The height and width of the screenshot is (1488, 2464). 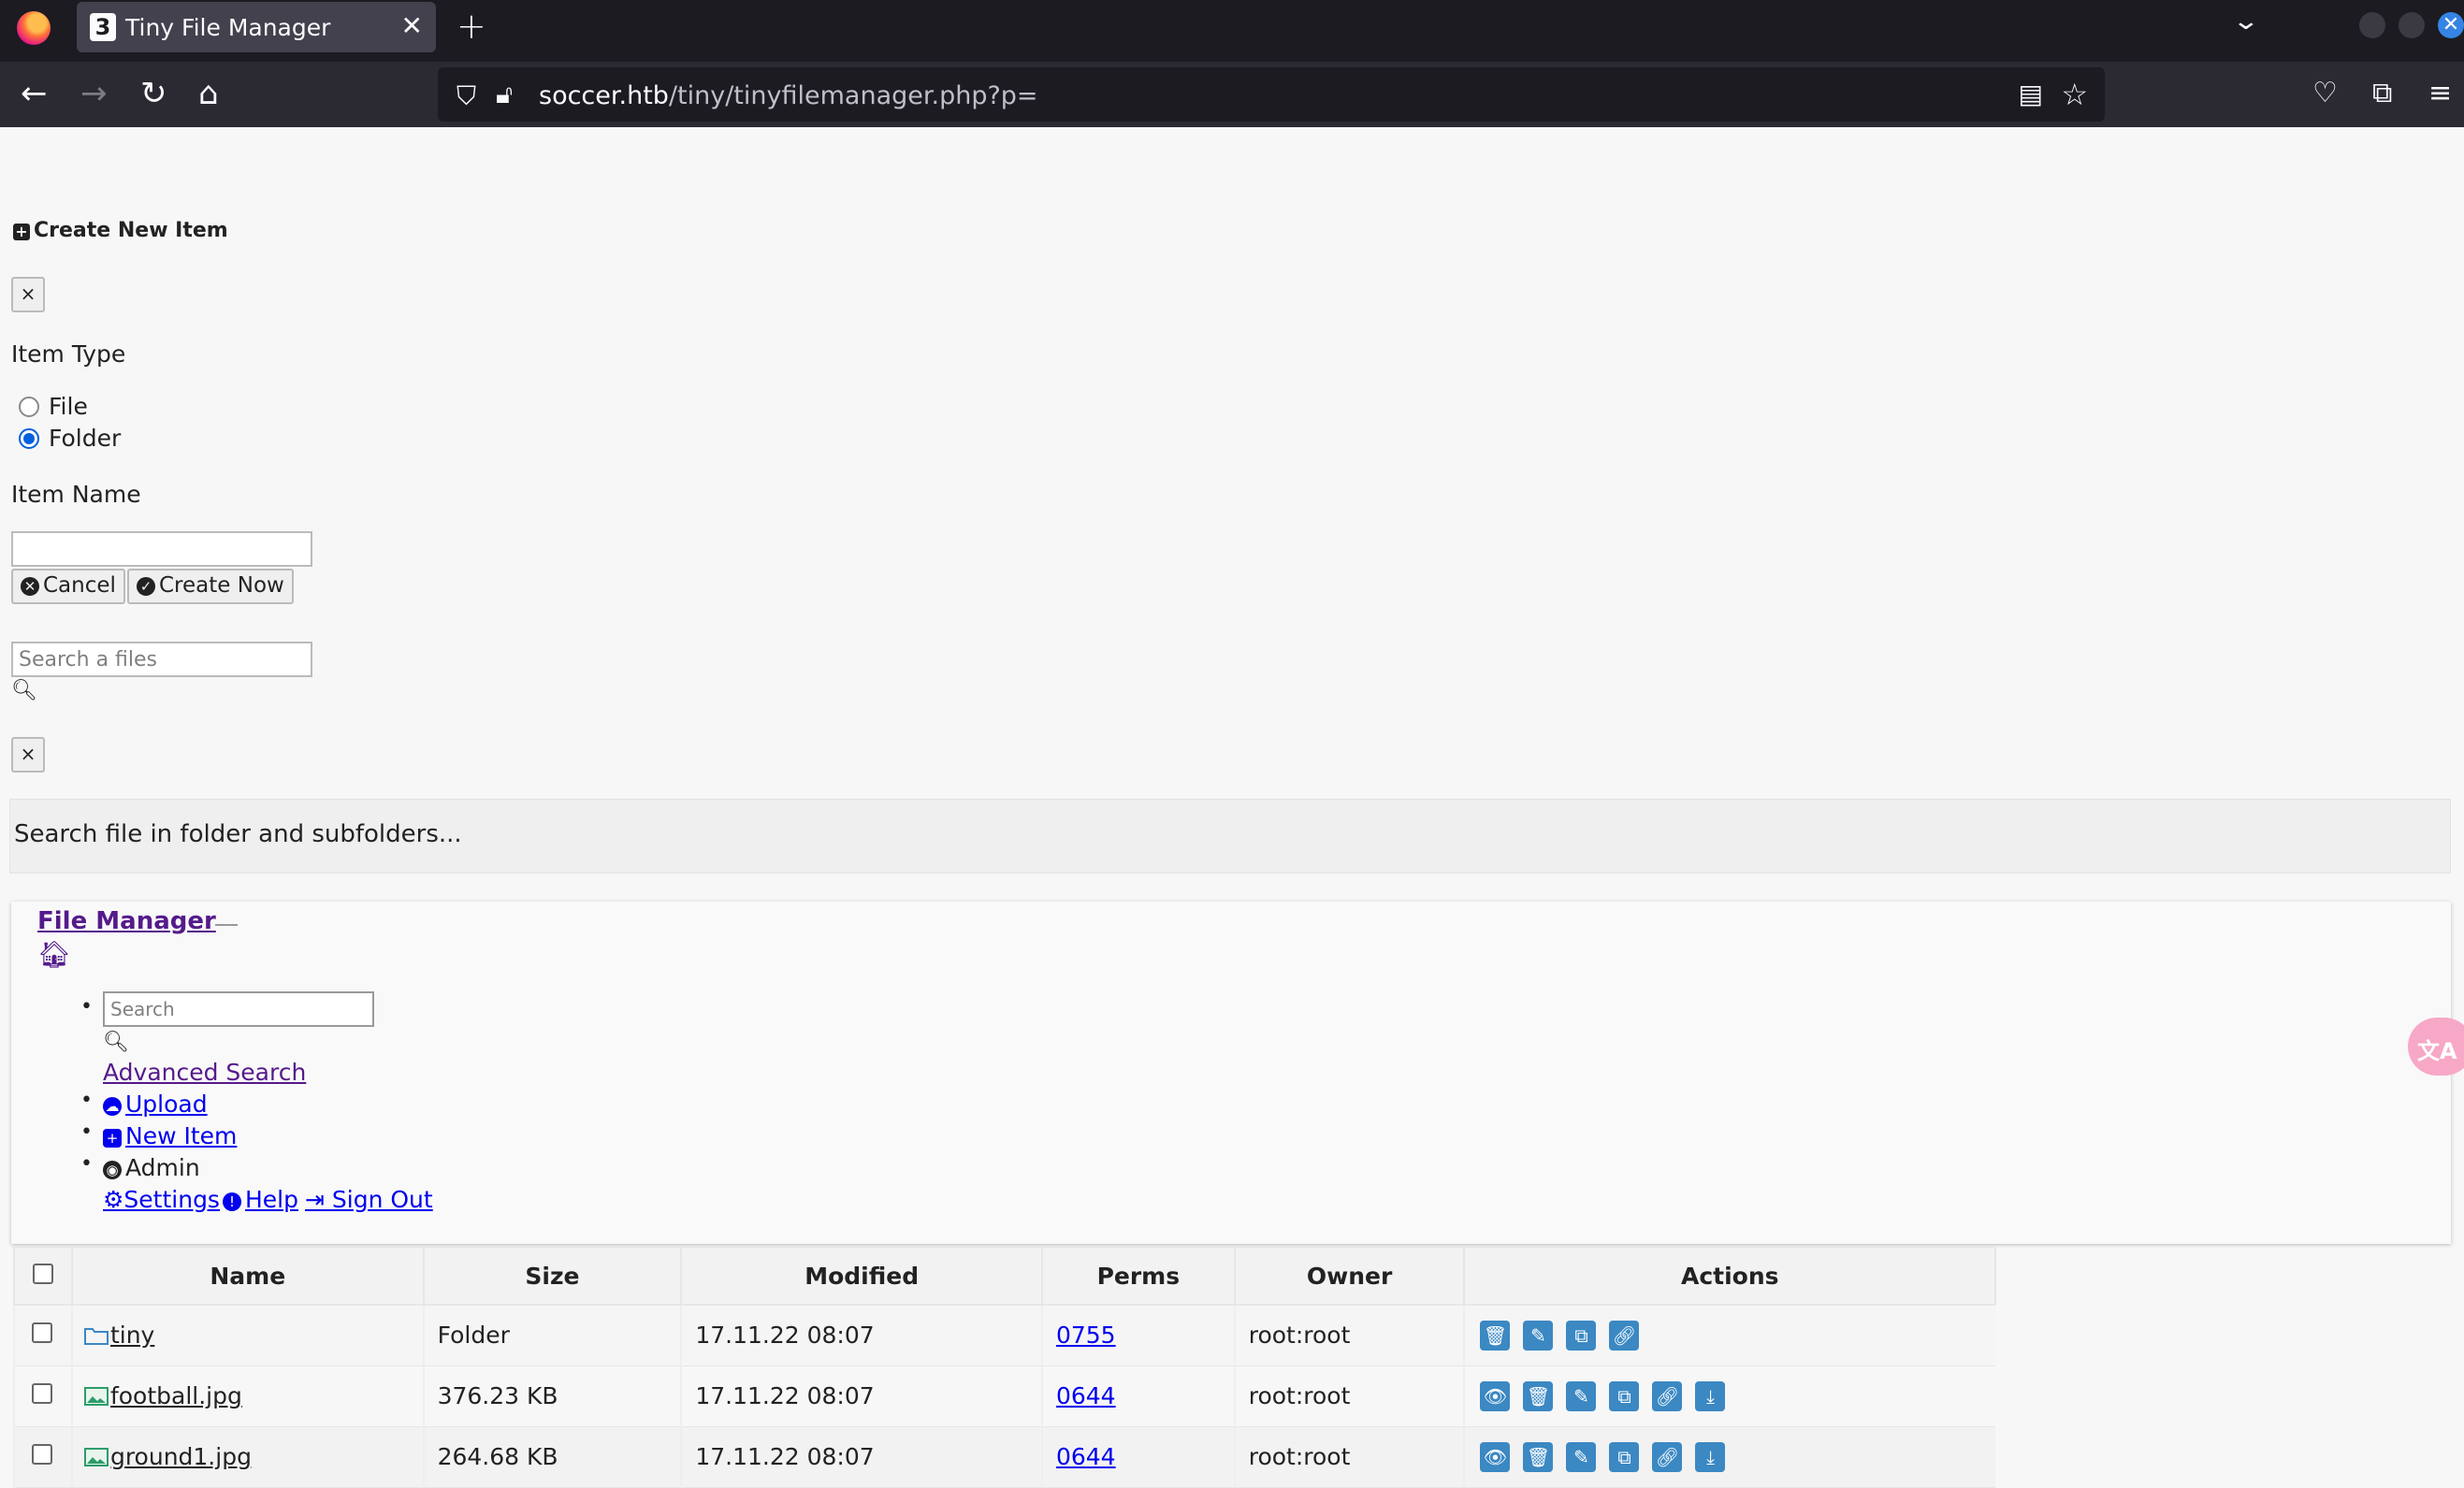 I want to click on new-tab-icon: +, so click(x=472, y=26).